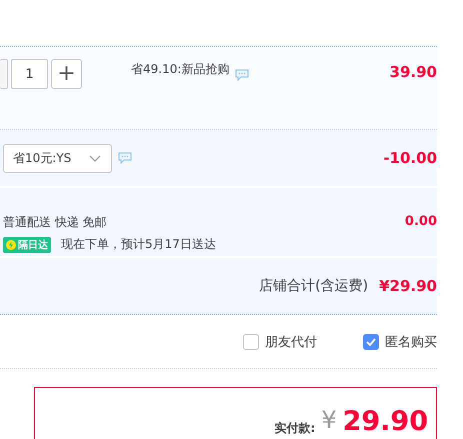 Image resolution: width=463 pixels, height=439 pixels. What do you see at coordinates (27, 244) in the screenshot?
I see `delivery-badge: 隔日达` at bounding box center [27, 244].